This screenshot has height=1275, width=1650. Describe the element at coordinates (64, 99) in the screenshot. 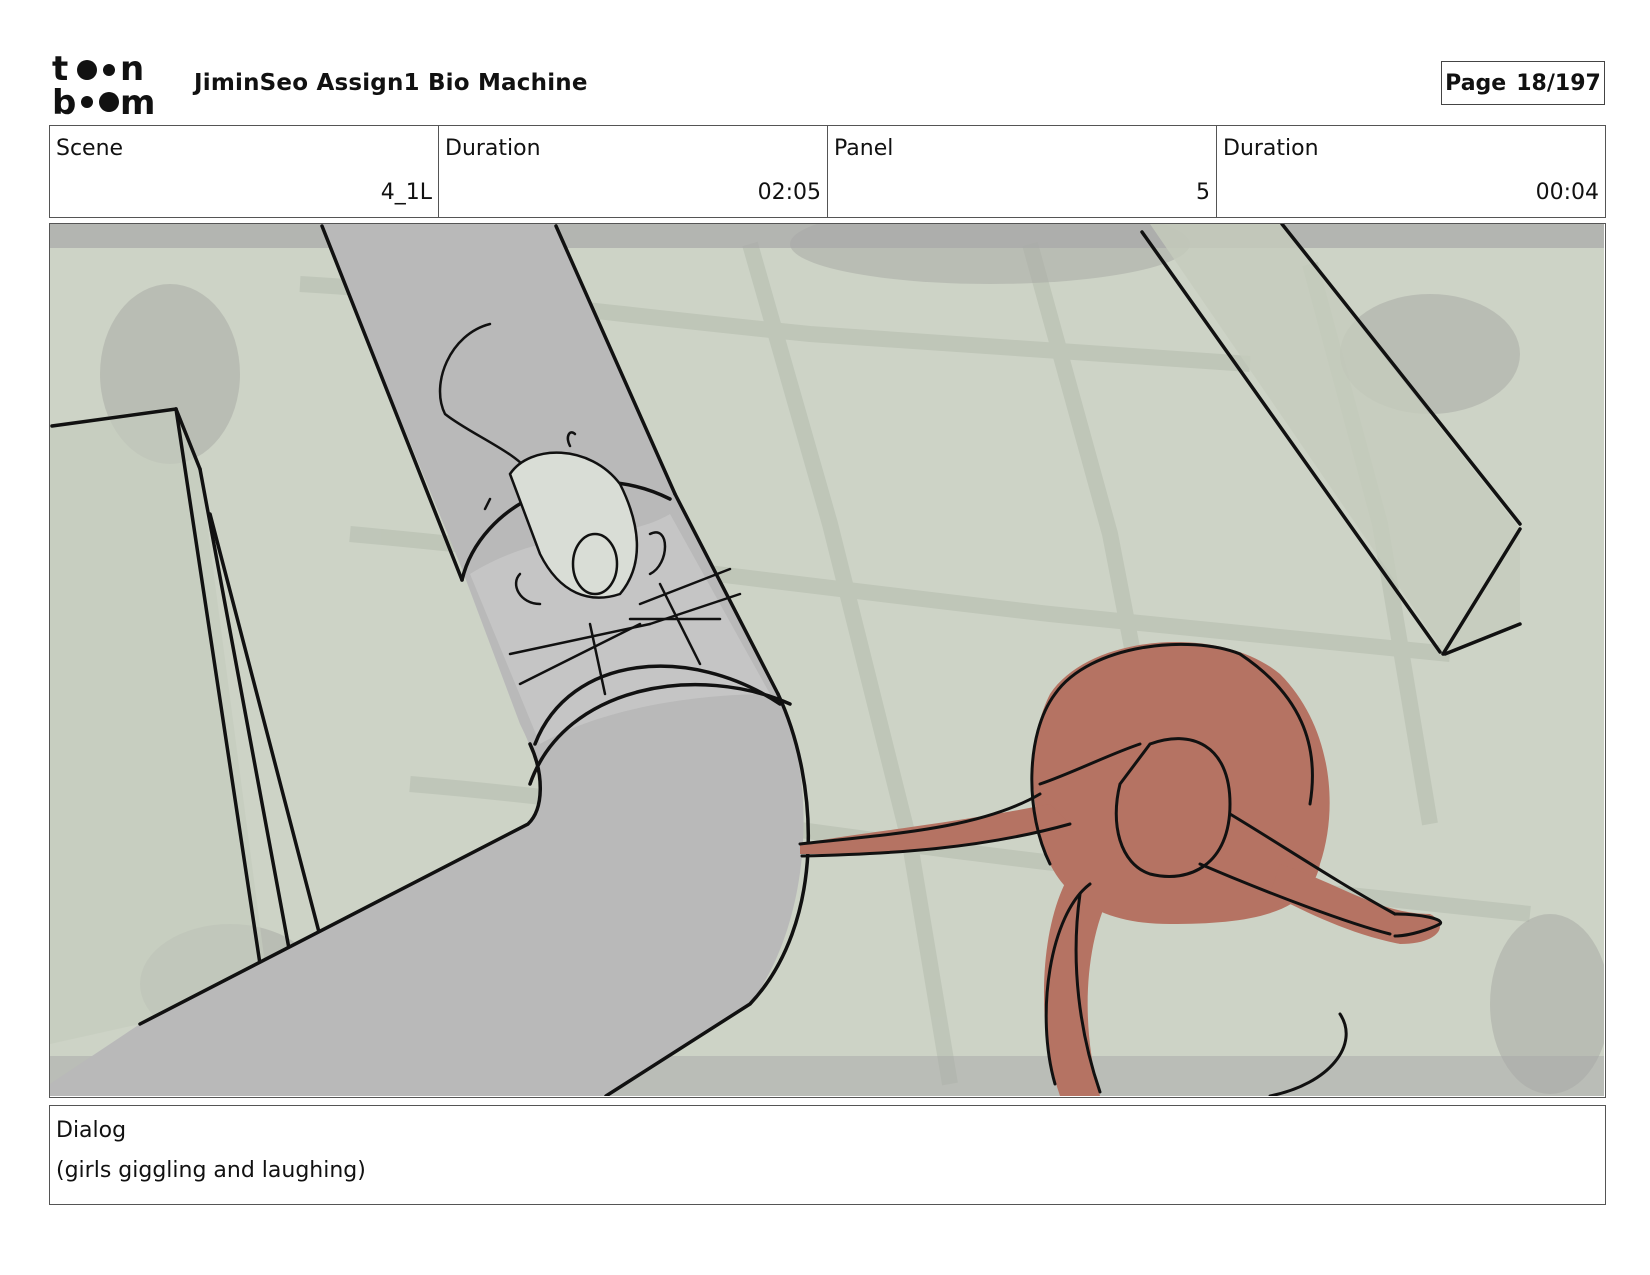

I see `svg-text: b` at that location.